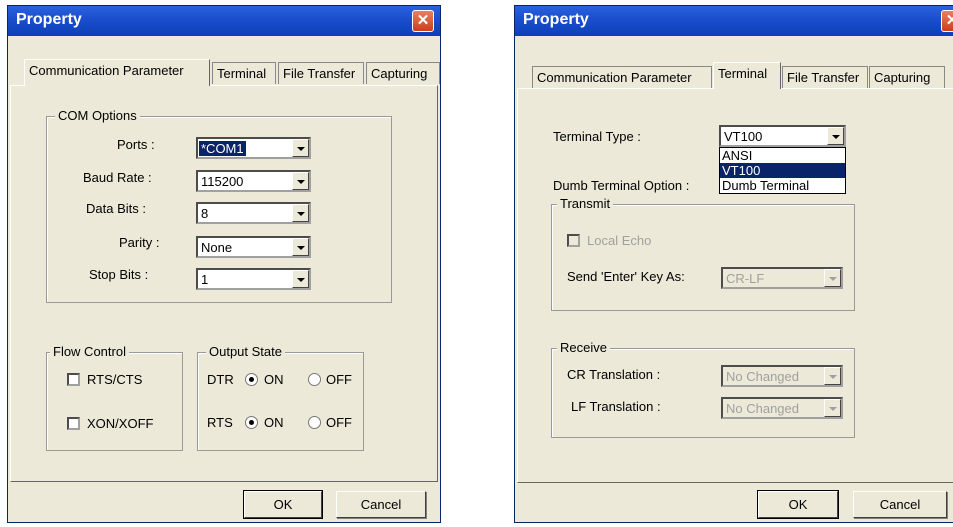 Image resolution: width=953 pixels, height=527 pixels. What do you see at coordinates (217, 247) in the screenshot?
I see `parity-value: None` at bounding box center [217, 247].